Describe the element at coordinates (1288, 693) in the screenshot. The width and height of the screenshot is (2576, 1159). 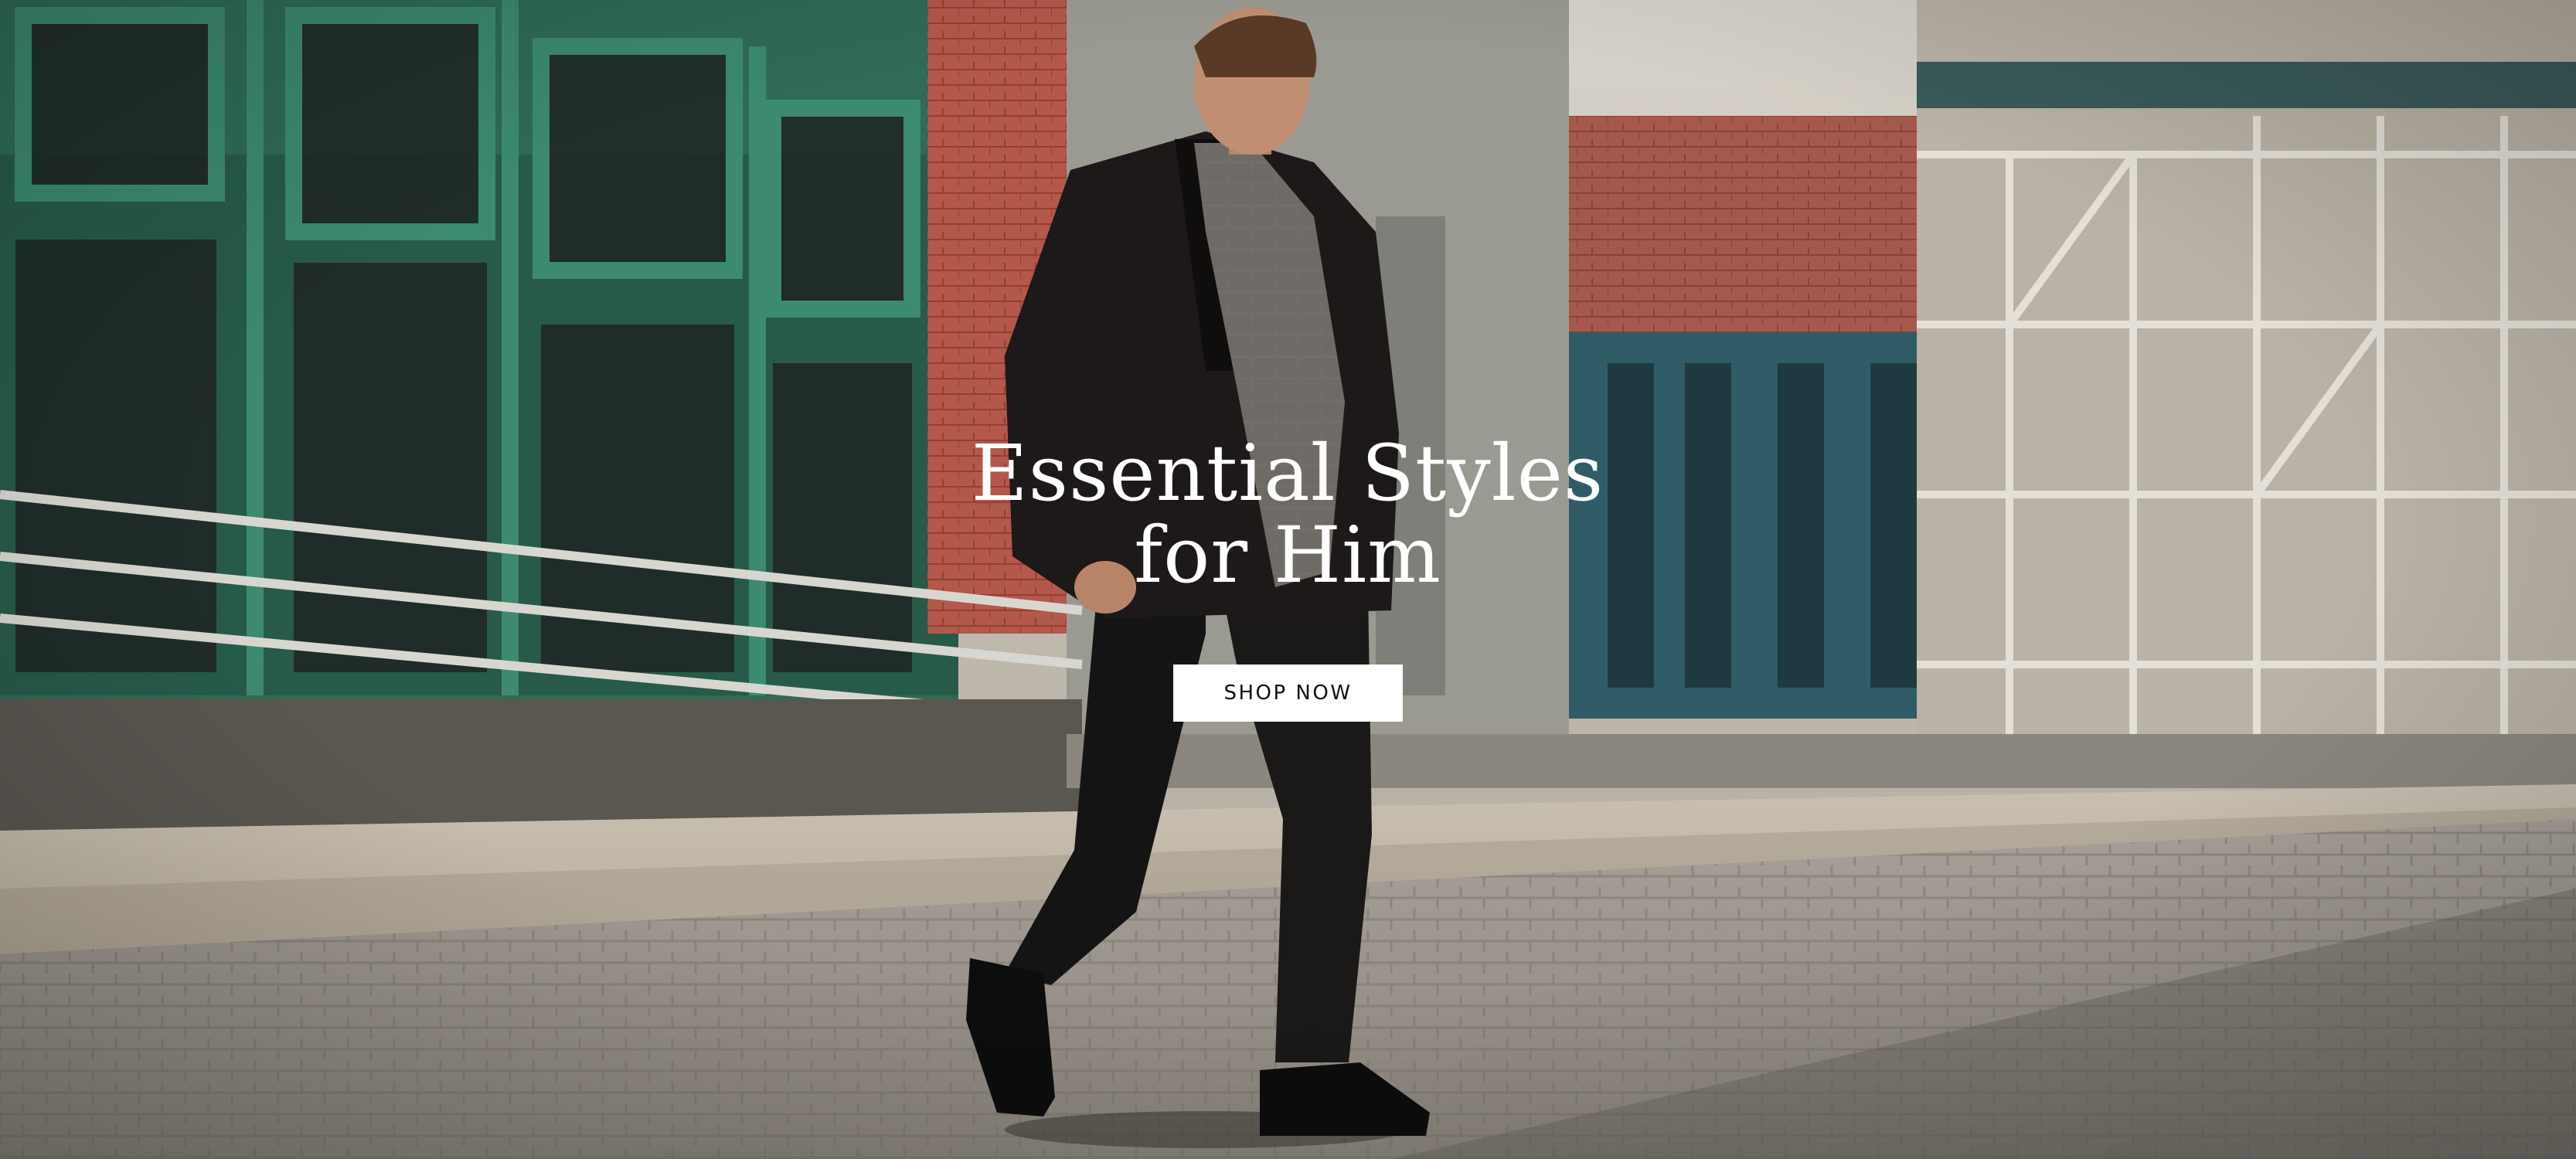
I see `shop-now-button: SHOP NOW` at that location.